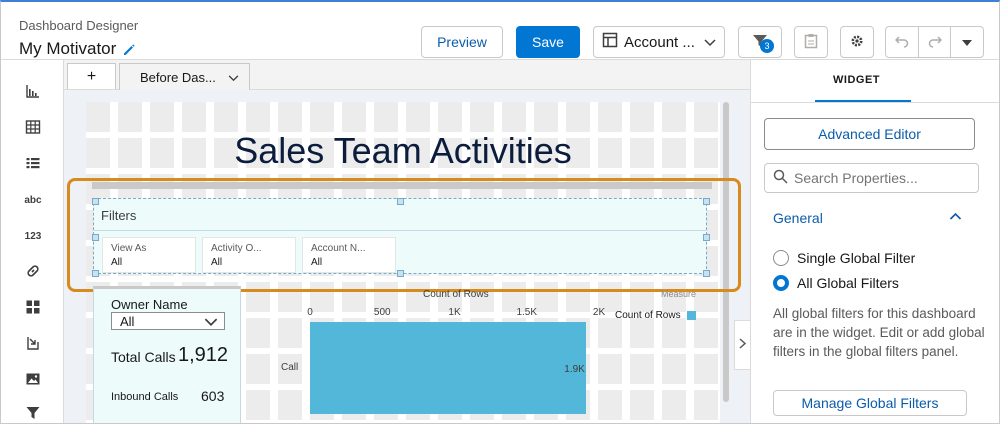  I want to click on table-widget-button, so click(33, 128).